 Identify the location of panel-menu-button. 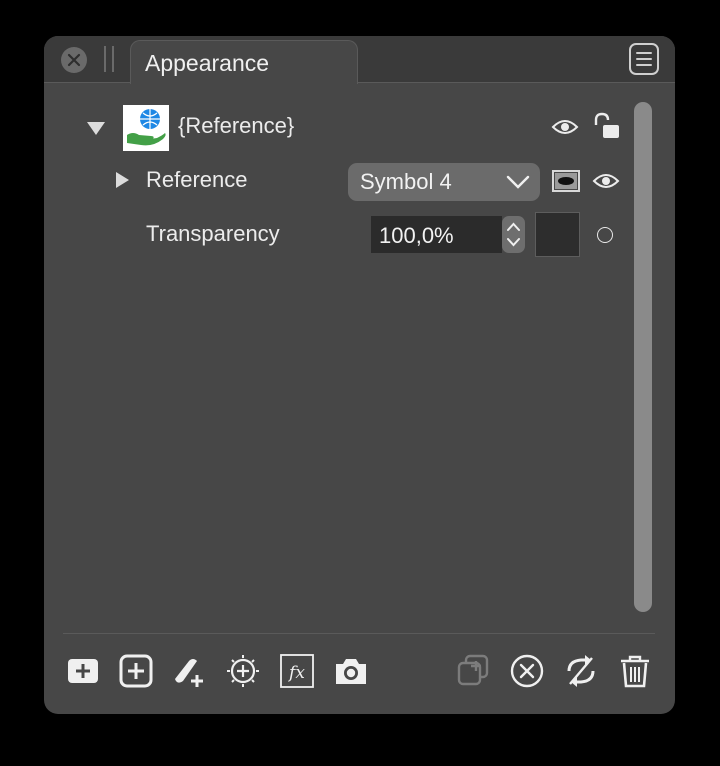
(644, 59).